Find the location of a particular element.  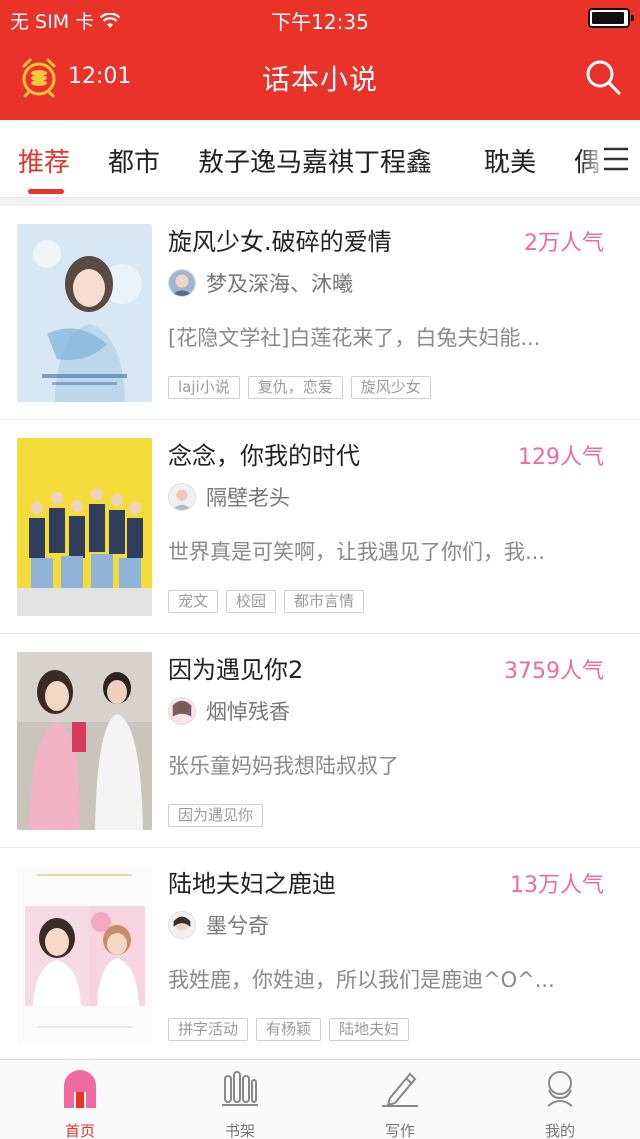

nav-profile: 我的 is located at coordinates (560, 1102).